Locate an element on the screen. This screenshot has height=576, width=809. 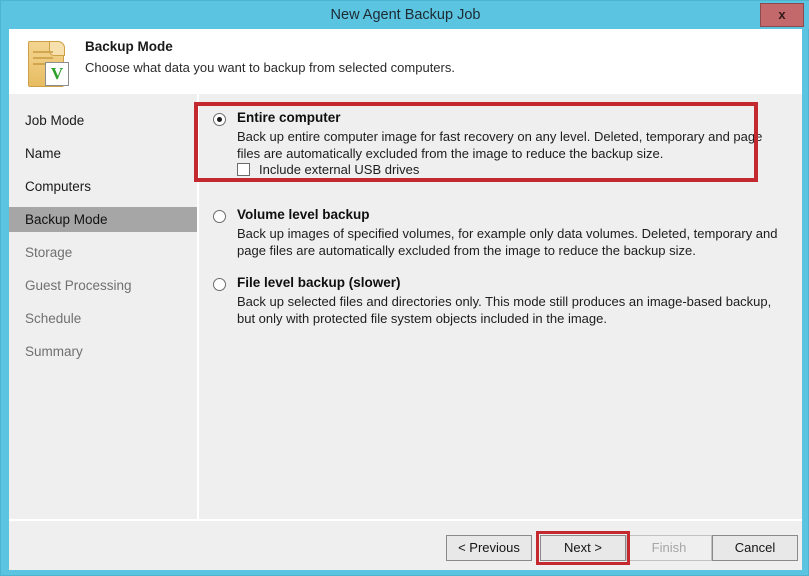
radio-entire-computer is located at coordinates (219, 119).